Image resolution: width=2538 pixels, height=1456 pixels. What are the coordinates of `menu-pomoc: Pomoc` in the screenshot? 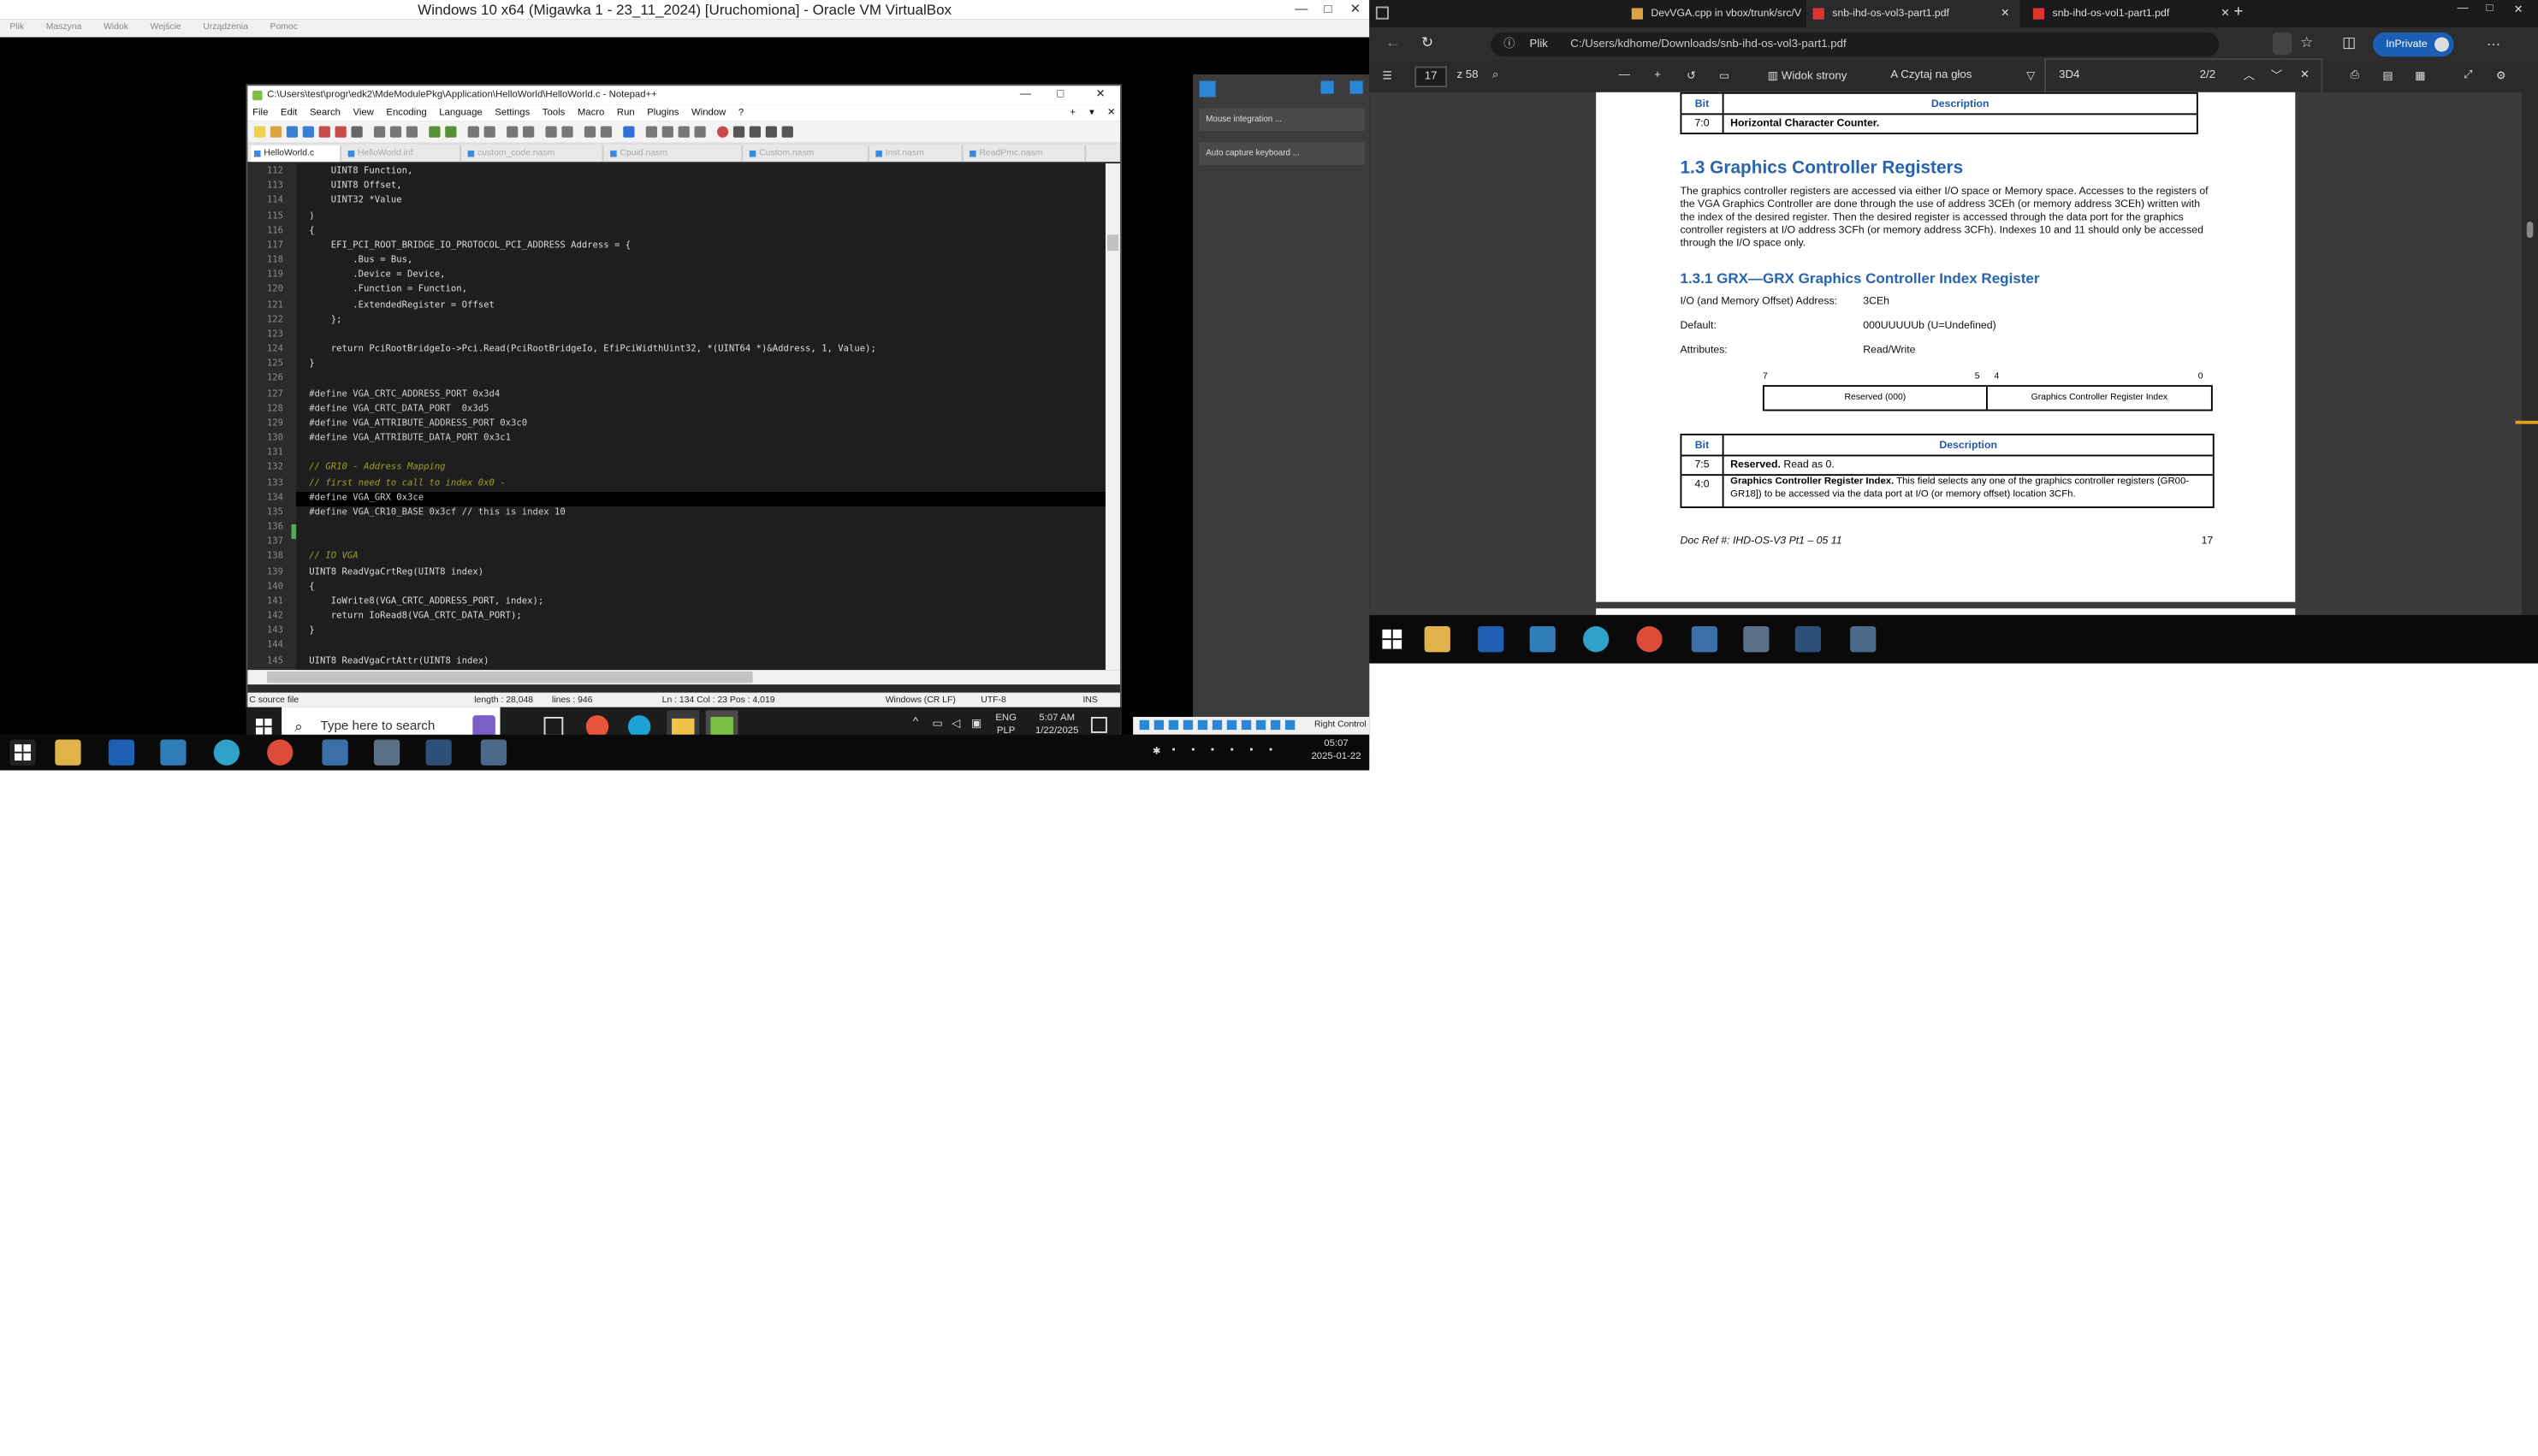 It's located at (284, 27).